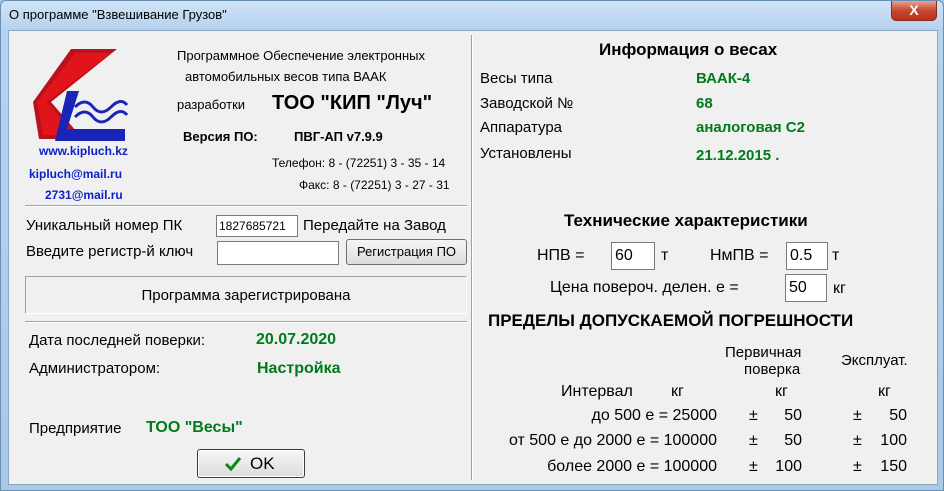 The width and height of the screenshot is (944, 491). Describe the element at coordinates (739, 255) in the screenshot. I see `nmpv-label: НмПВ =` at that location.